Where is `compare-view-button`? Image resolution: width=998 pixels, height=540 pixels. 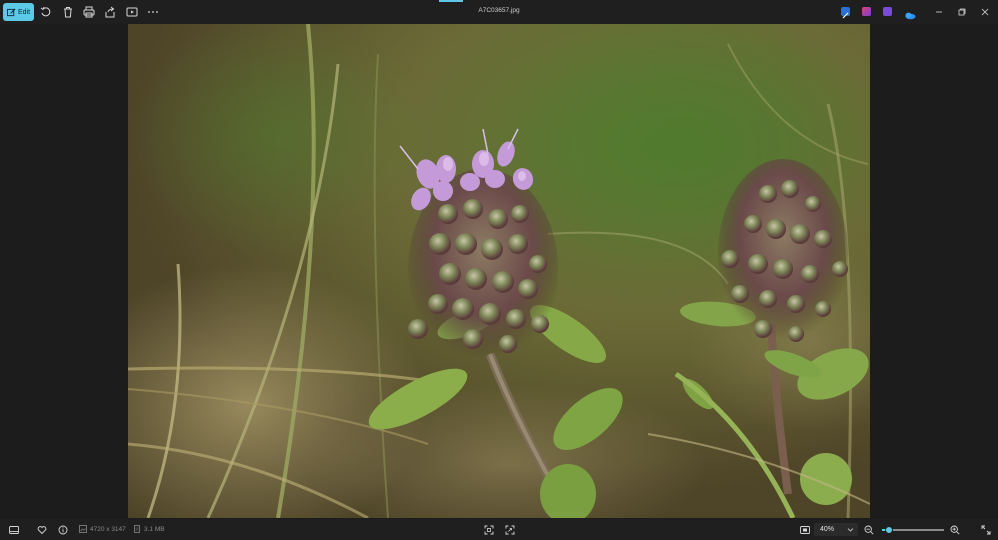
compare-view-button is located at coordinates (804, 529).